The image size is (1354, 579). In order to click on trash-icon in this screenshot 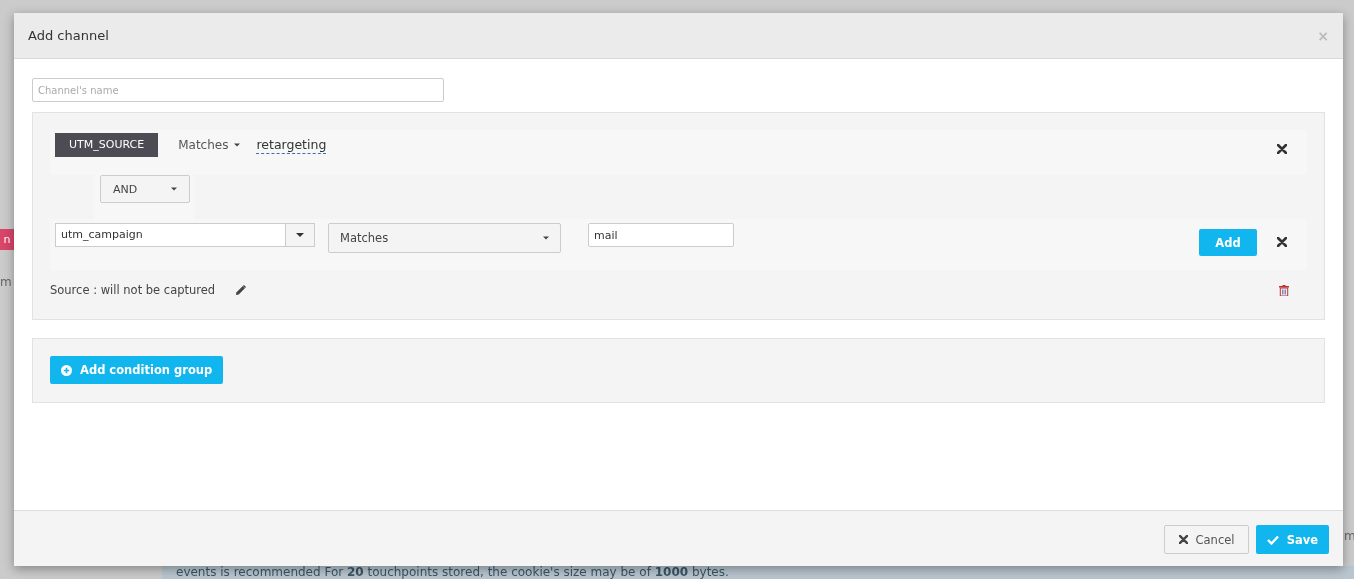, I will do `click(1284, 290)`.